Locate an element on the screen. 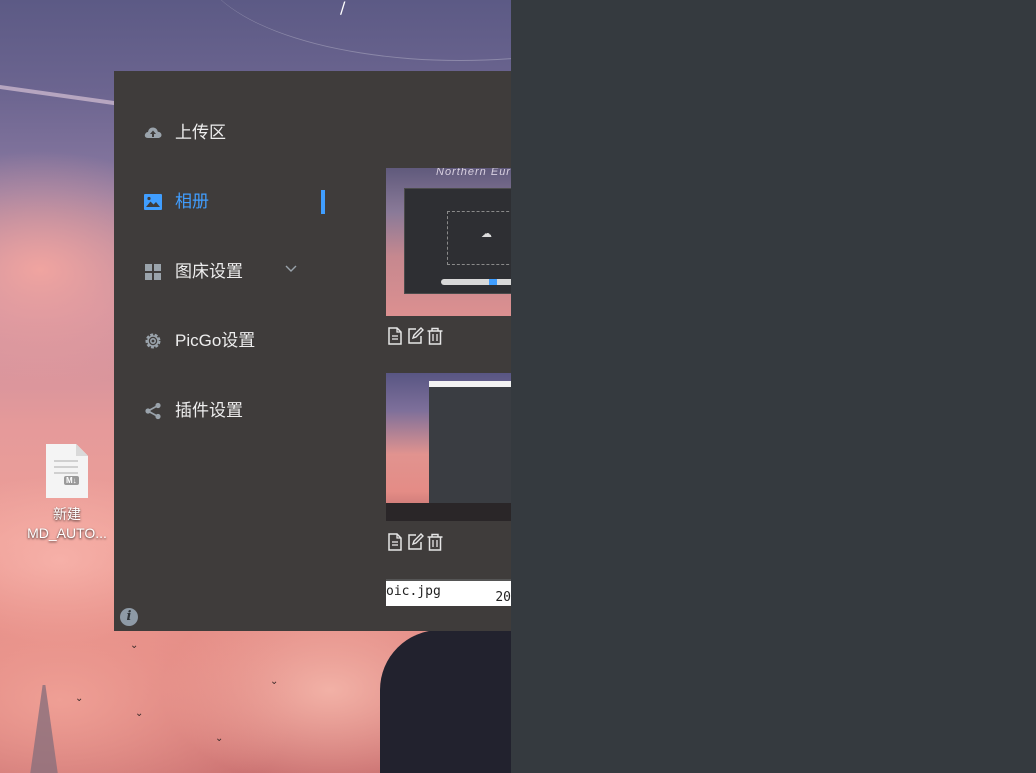  markdown-file-icon: M↓ is located at coordinates (67, 471).